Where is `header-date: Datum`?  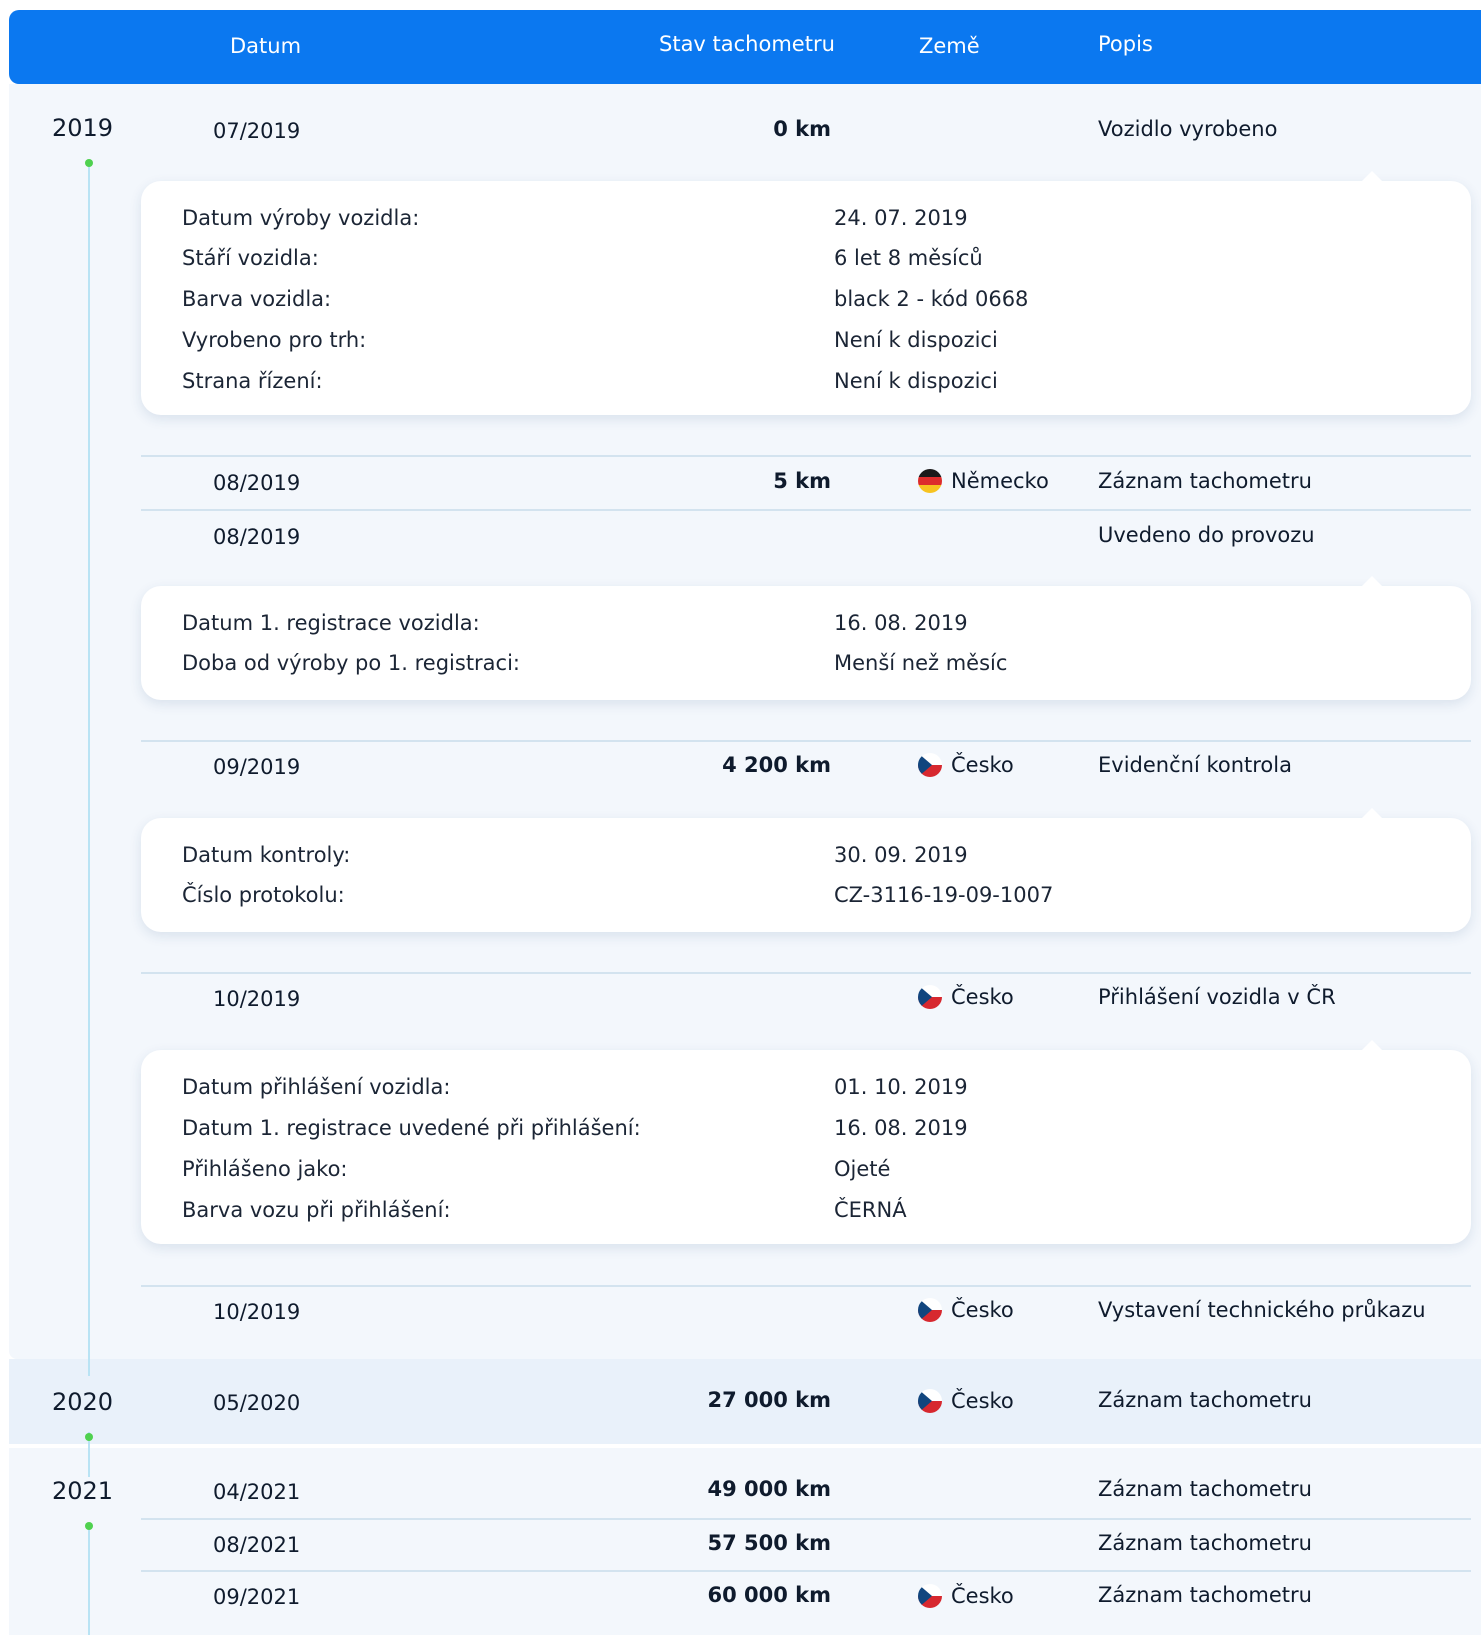 header-date: Datum is located at coordinates (266, 46).